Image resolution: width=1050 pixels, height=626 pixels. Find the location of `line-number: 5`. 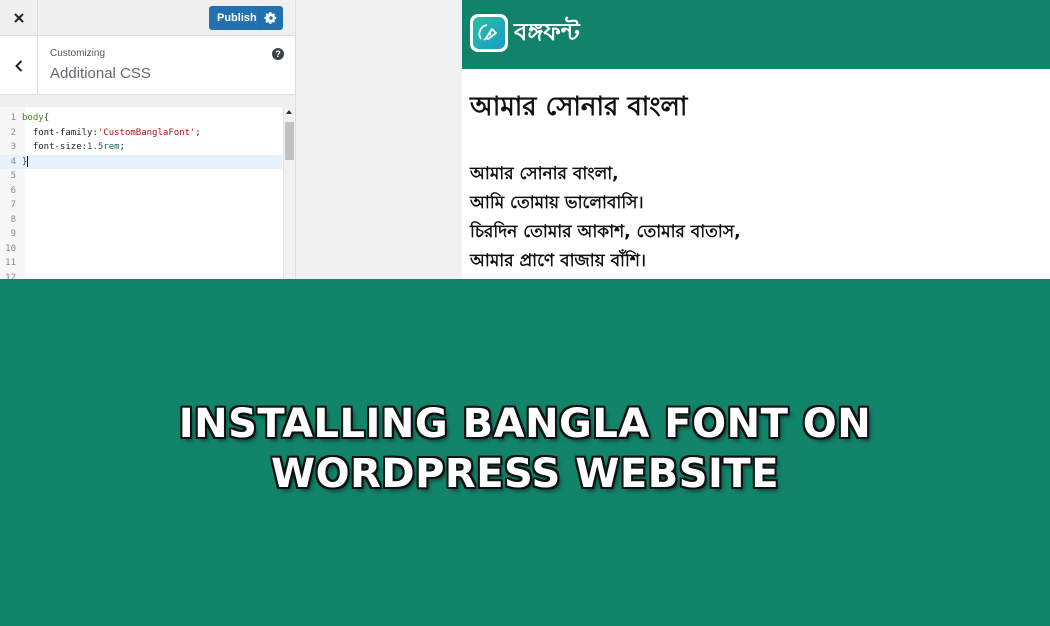

line-number: 5 is located at coordinates (13, 176).